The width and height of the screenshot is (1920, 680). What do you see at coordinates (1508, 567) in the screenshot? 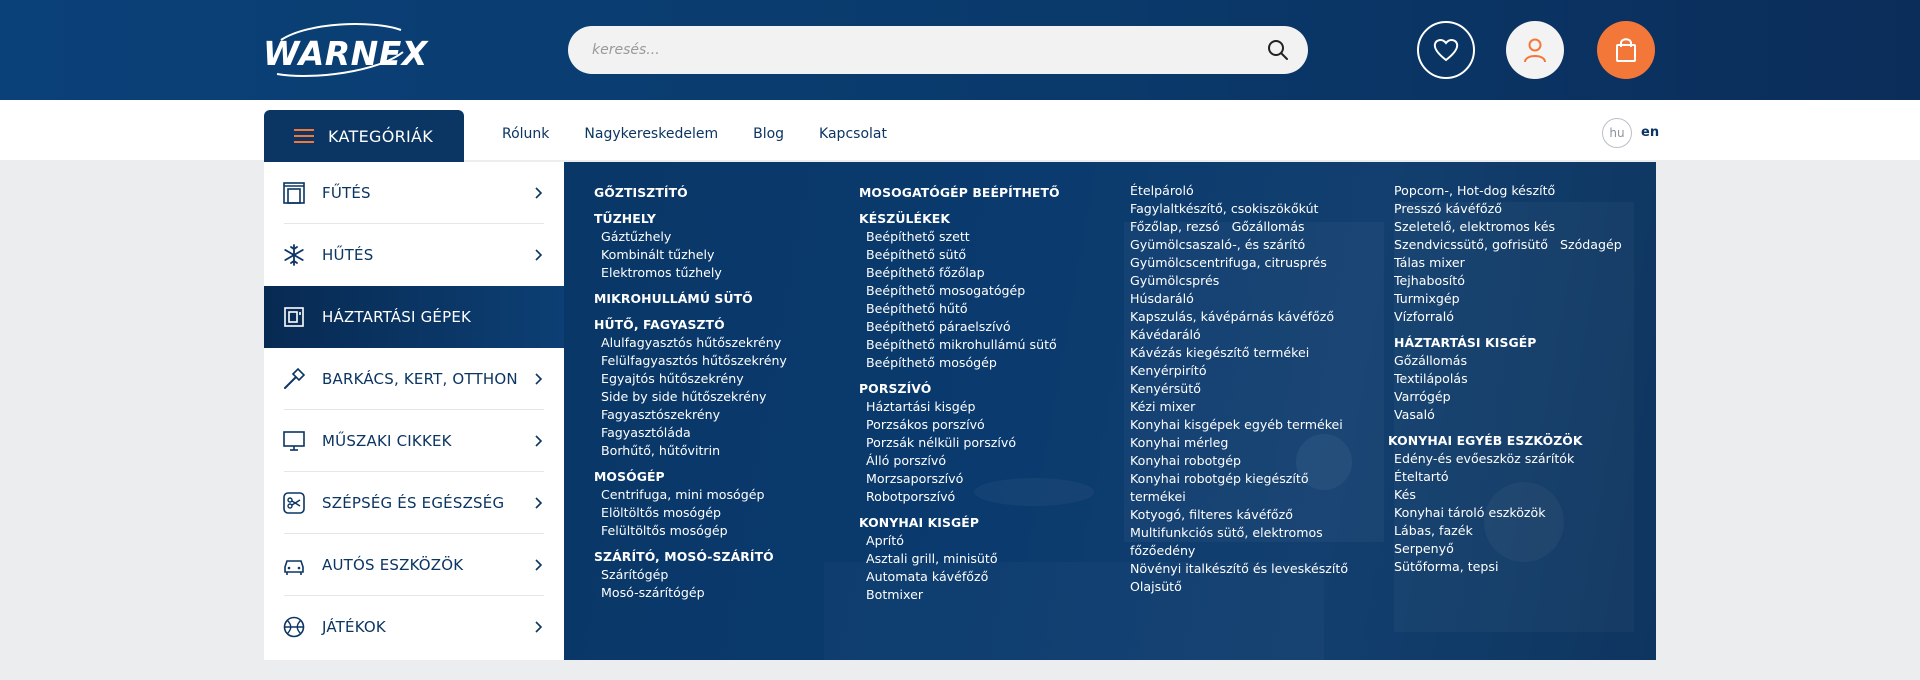
I see `menu-item: Sütőforma, tepsi` at bounding box center [1508, 567].